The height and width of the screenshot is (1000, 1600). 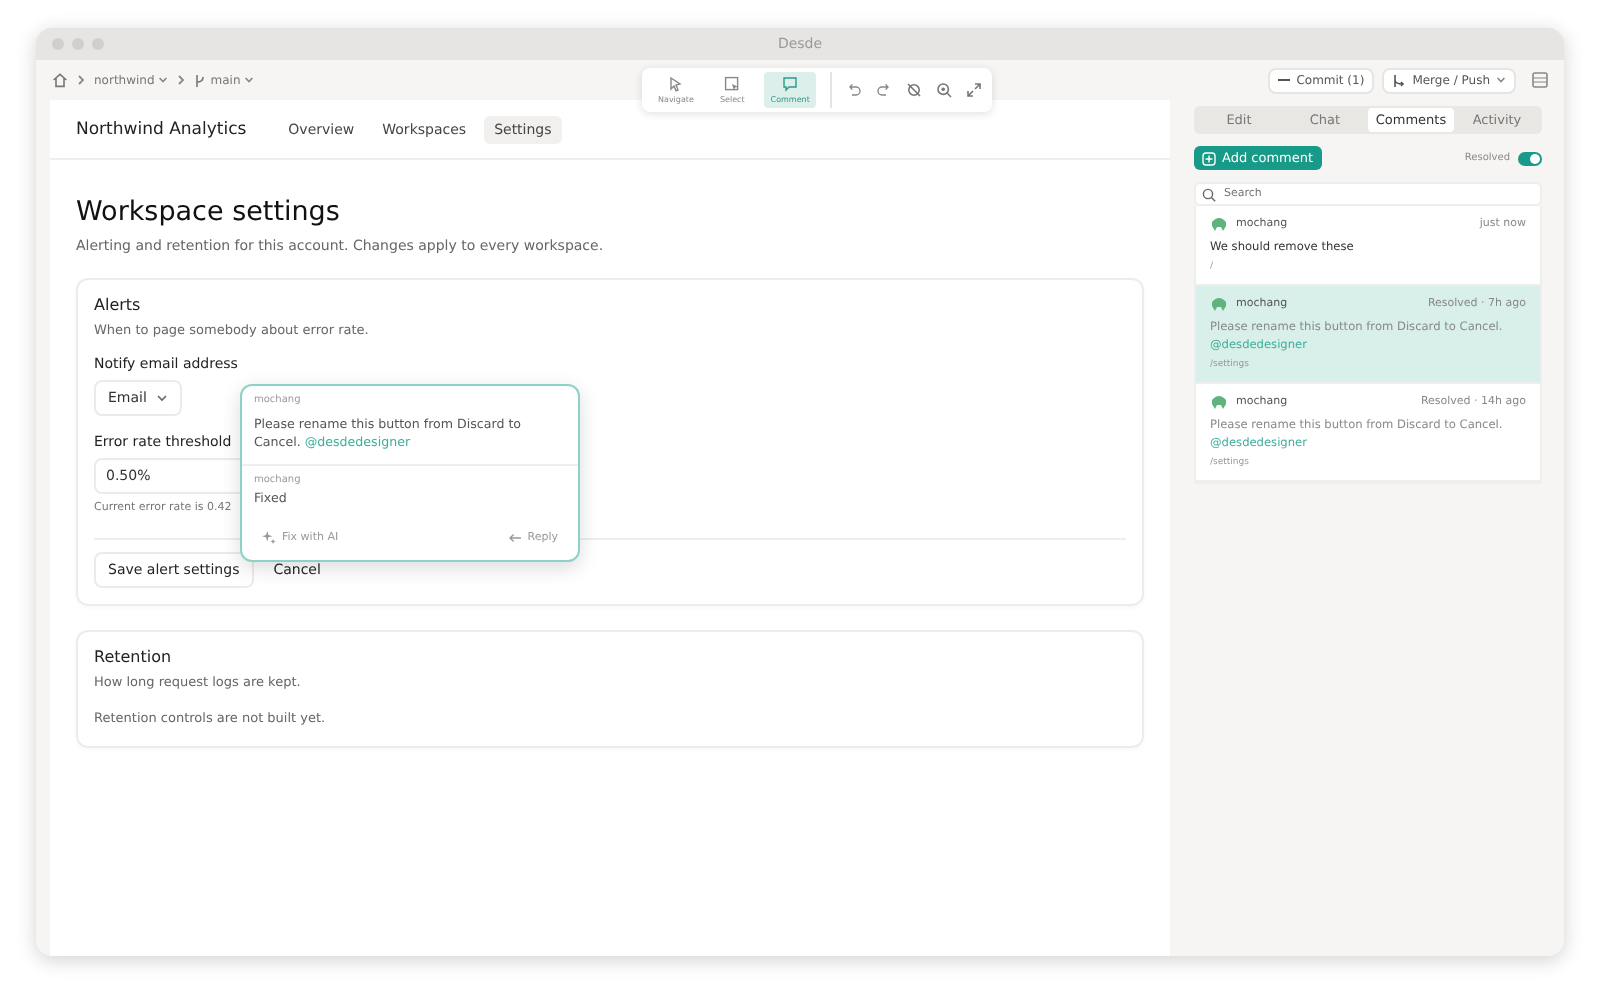 I want to click on cursor-icon, so click(x=675, y=84).